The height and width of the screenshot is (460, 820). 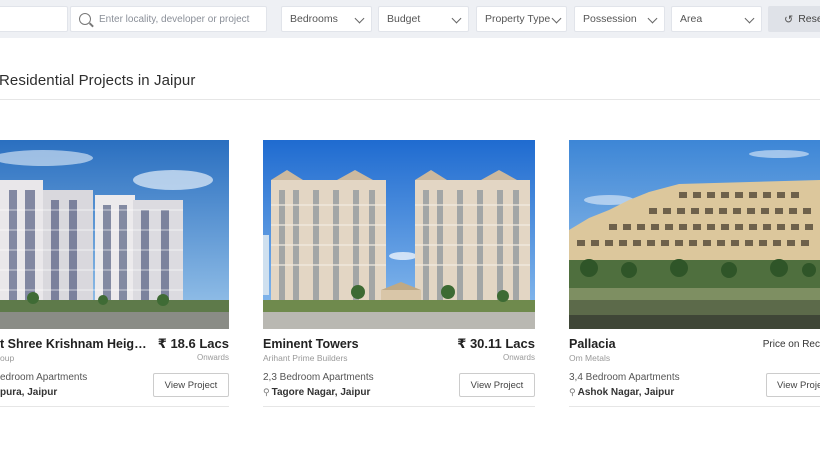 I want to click on possession-dropdown: Possession, so click(x=619, y=19).